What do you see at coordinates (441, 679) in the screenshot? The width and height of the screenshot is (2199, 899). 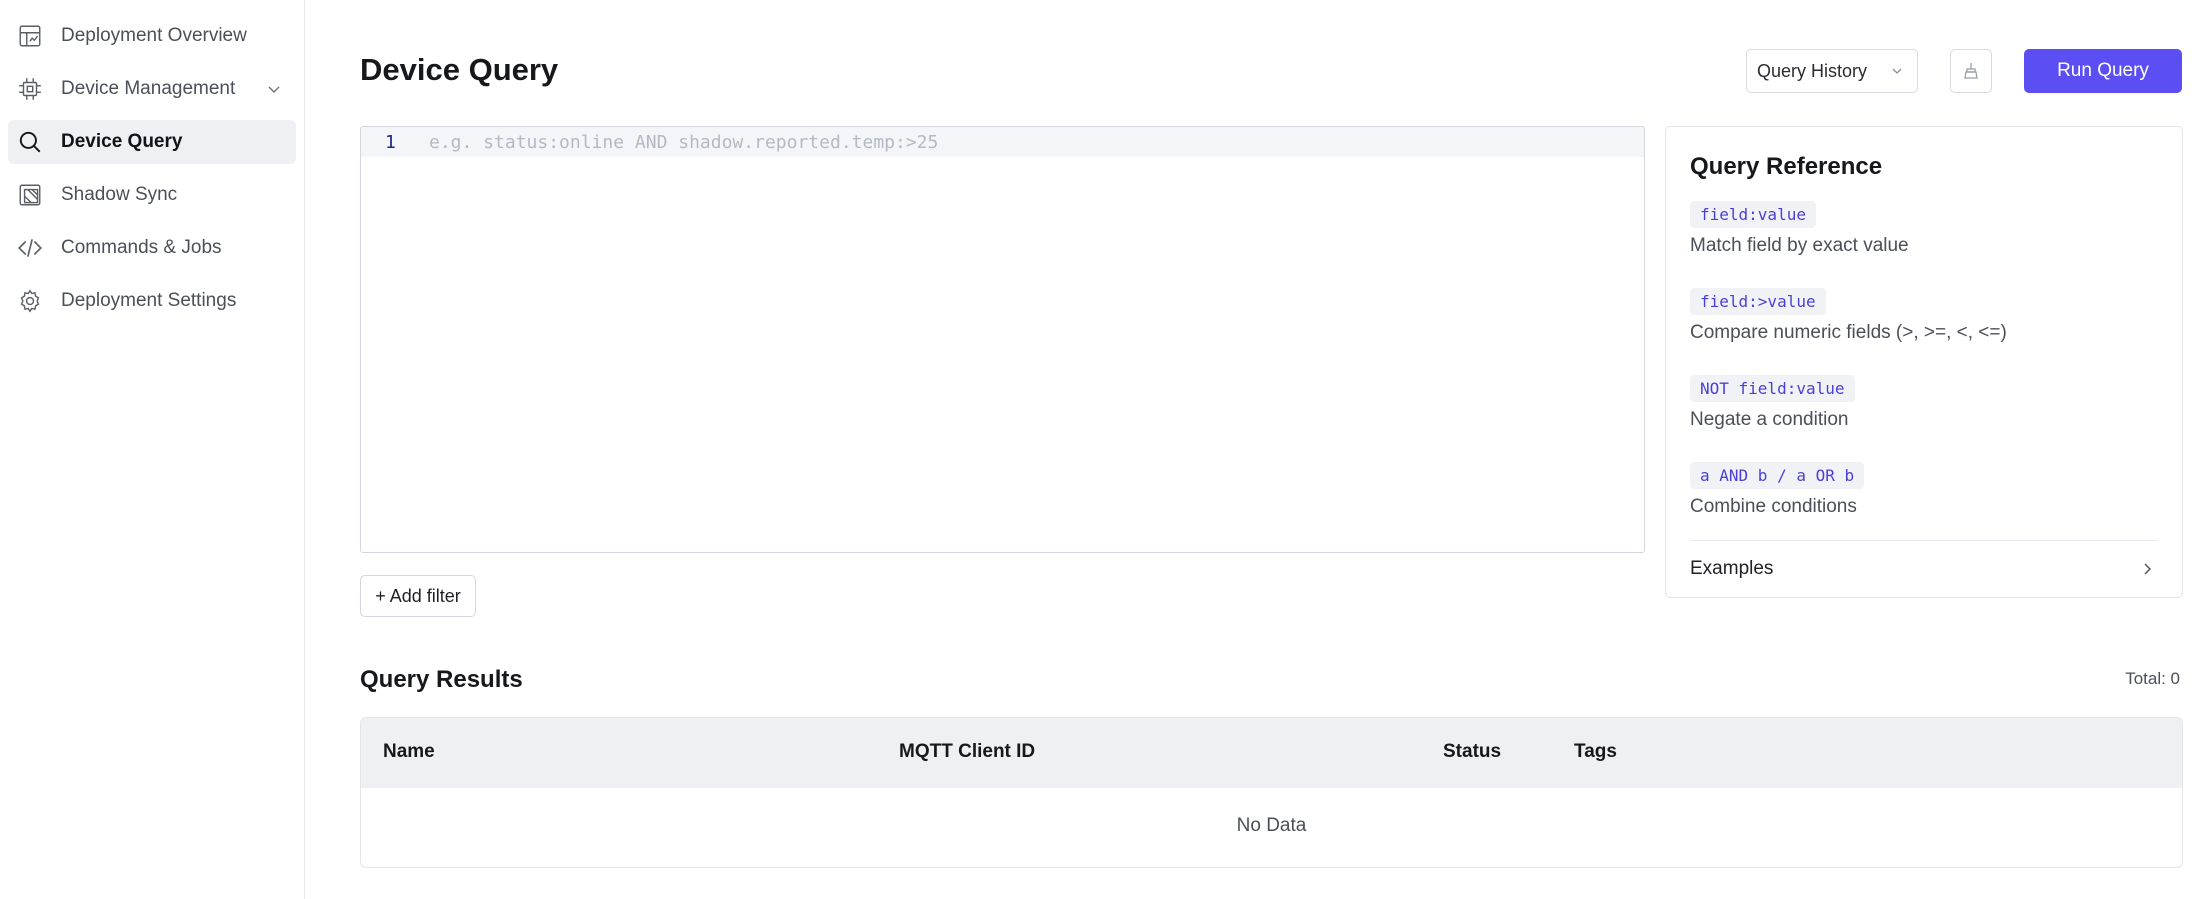 I see `results-title: Query Results` at bounding box center [441, 679].